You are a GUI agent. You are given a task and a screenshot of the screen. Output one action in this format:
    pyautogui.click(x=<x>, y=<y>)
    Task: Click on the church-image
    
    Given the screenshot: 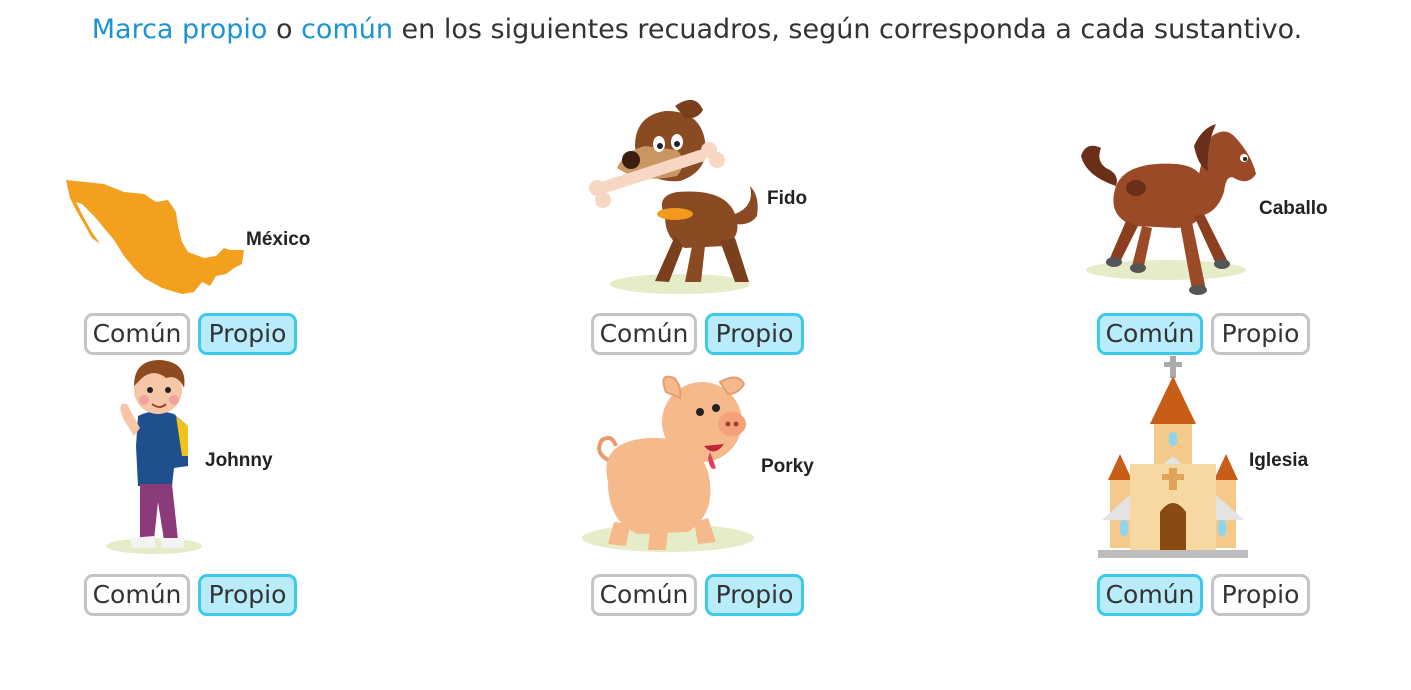 What is the action you would take?
    pyautogui.click(x=1173, y=457)
    